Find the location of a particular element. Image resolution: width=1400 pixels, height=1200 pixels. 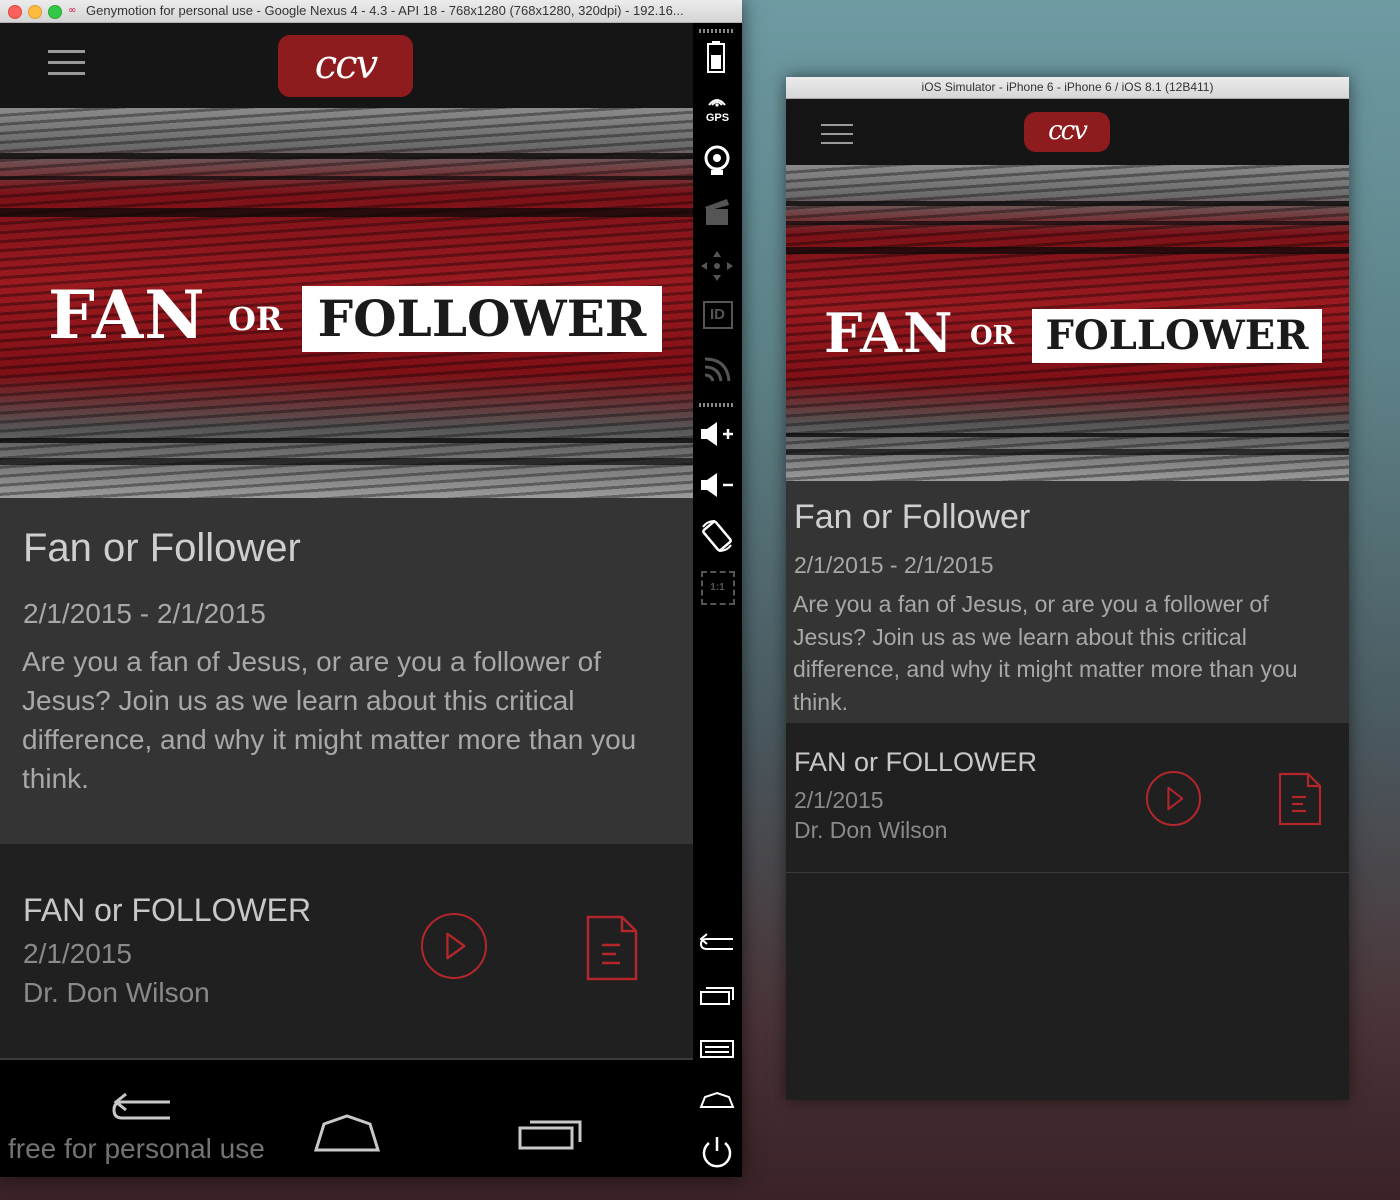

android-back-icon is located at coordinates (144, 1108).